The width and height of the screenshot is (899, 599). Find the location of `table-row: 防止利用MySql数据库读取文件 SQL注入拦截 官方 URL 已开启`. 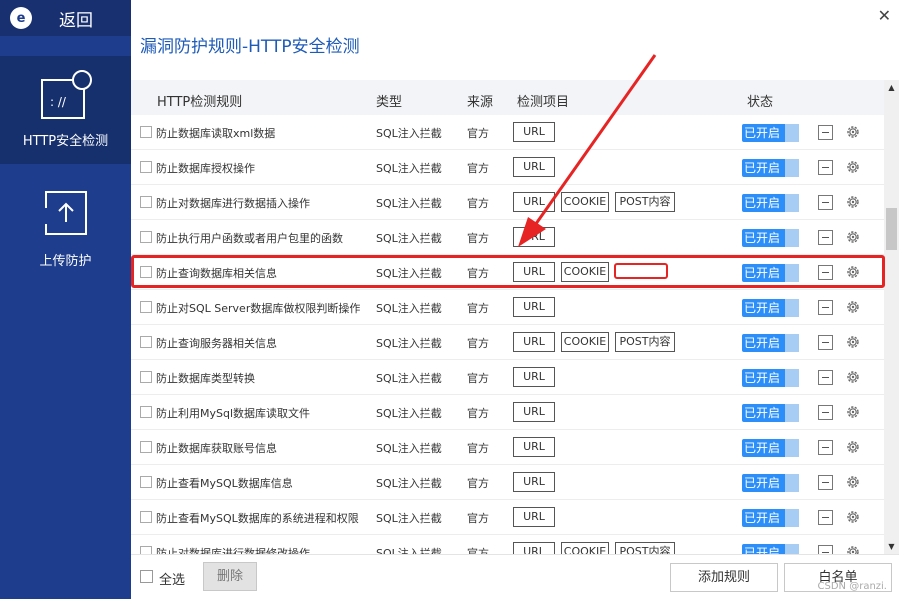

table-row: 防止利用MySql数据库读取文件 SQL注入拦截 官方 URL 已开启 is located at coordinates (507, 412).